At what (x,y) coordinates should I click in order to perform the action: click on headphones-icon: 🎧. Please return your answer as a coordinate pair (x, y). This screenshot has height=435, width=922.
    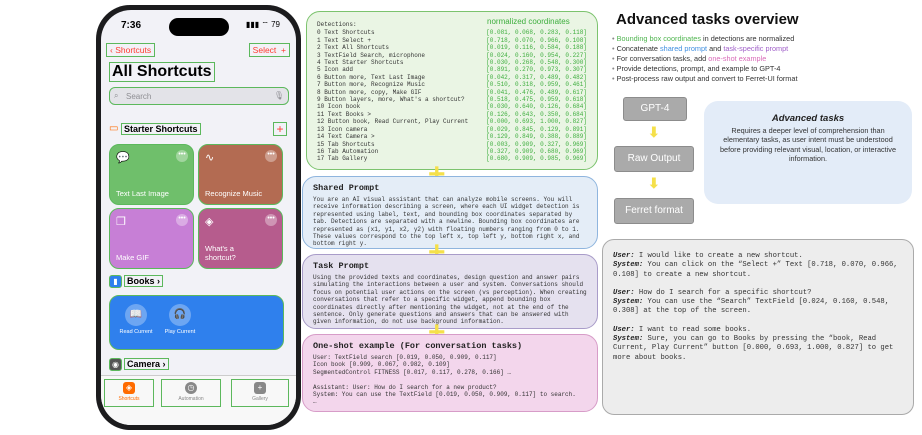
    Looking at the image, I should click on (180, 315).